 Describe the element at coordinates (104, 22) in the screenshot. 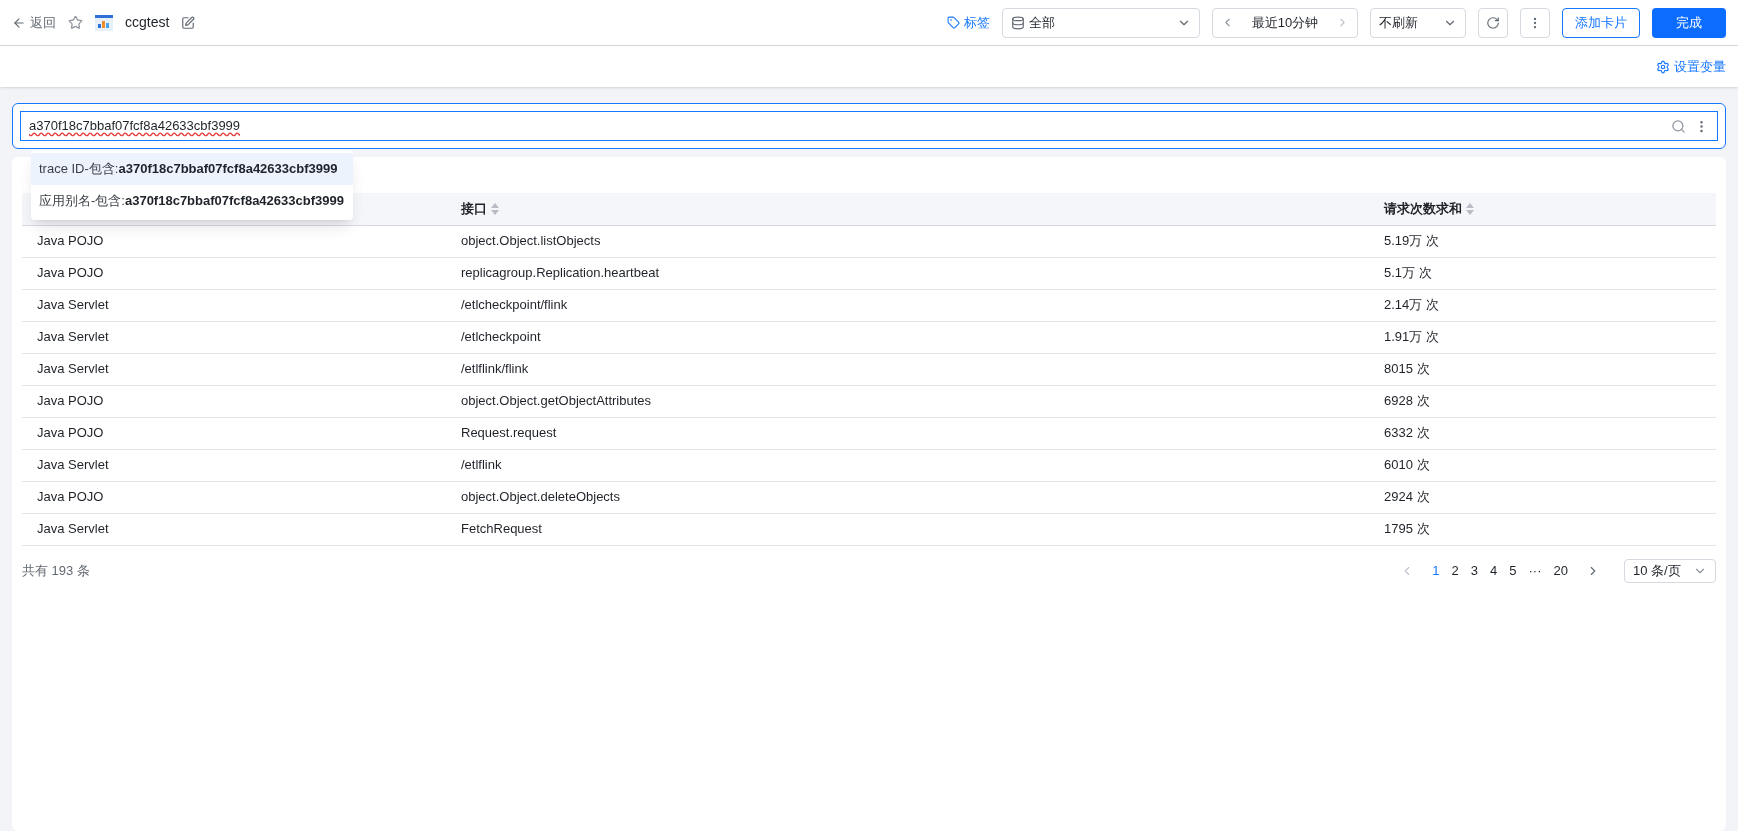

I see `dashboard-icon` at that location.